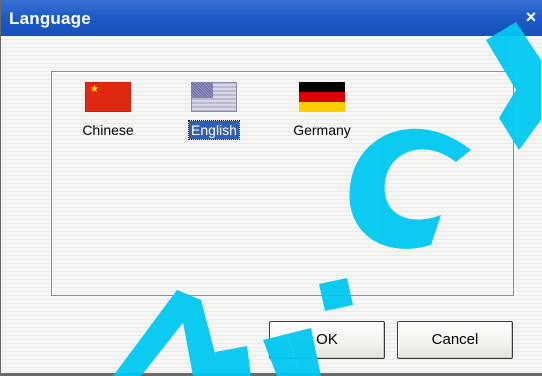  Describe the element at coordinates (108, 97) in the screenshot. I see `china-flag-icon: ★` at that location.